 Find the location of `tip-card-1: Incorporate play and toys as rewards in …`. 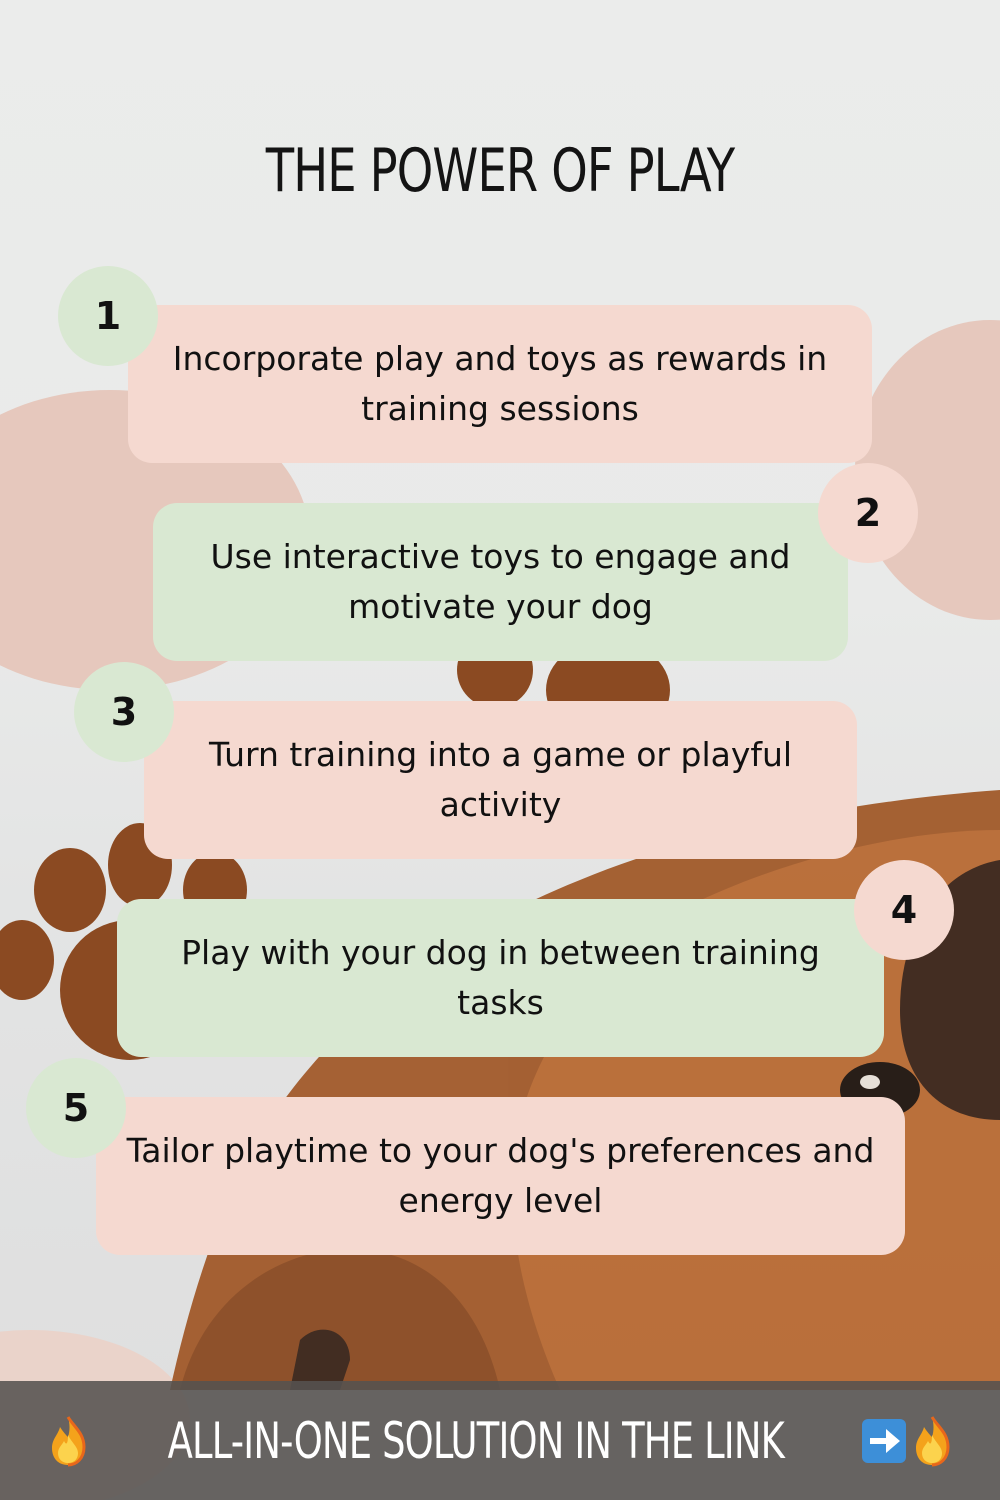

tip-card-1: Incorporate play and toys as rewards in … is located at coordinates (500, 384).